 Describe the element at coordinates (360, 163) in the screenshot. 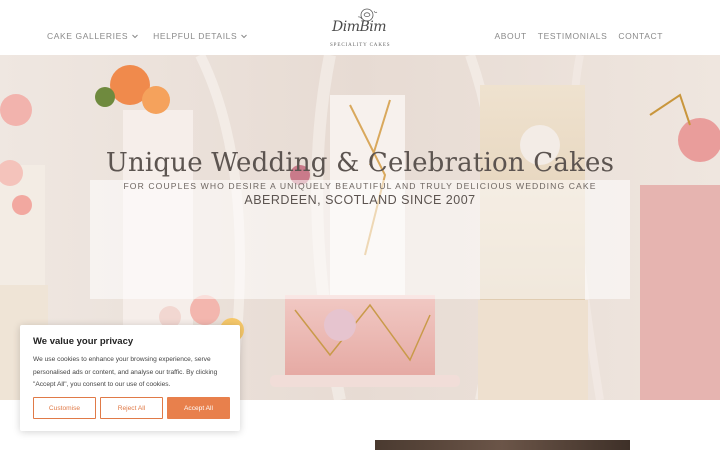

I see `hero-title: Unique Wedding & Celebration Cakes` at that location.